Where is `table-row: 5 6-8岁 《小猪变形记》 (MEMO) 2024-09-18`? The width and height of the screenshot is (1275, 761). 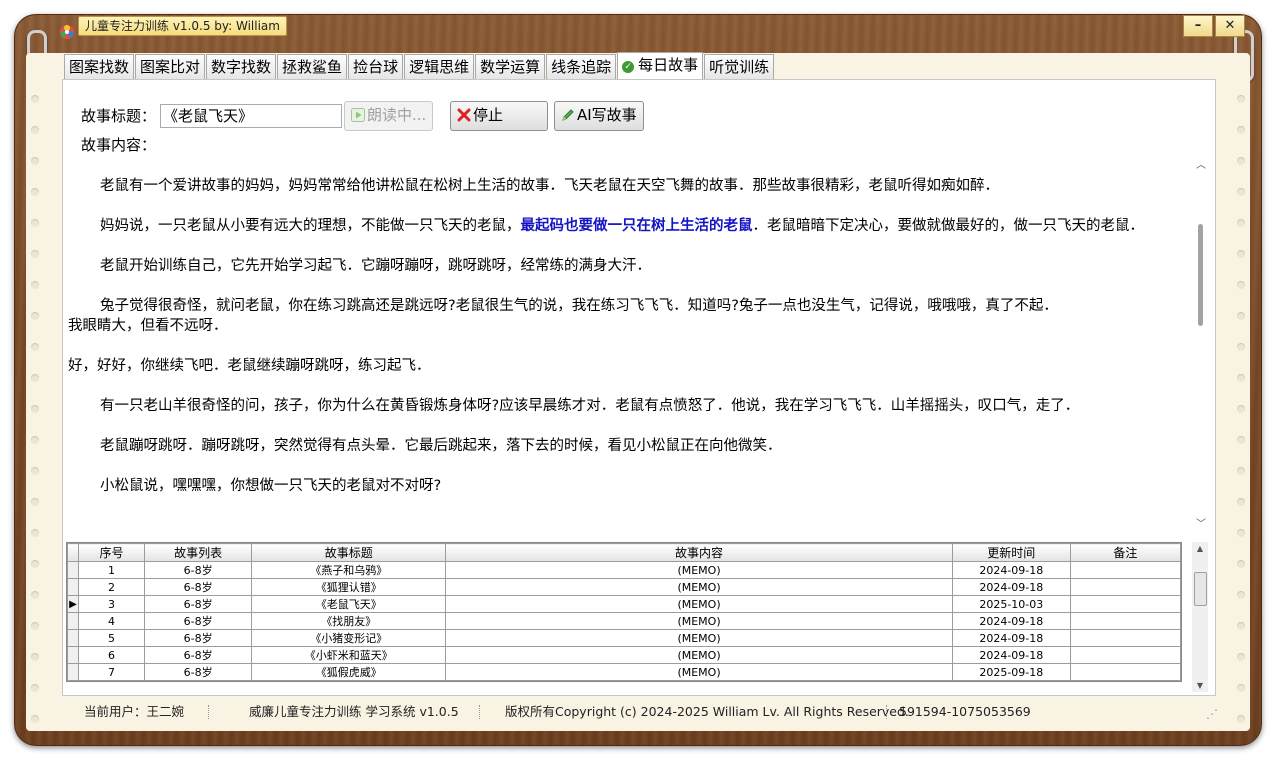 table-row: 5 6-8岁 《小猪变形记》 (MEMO) 2024-09-18 is located at coordinates (624, 638).